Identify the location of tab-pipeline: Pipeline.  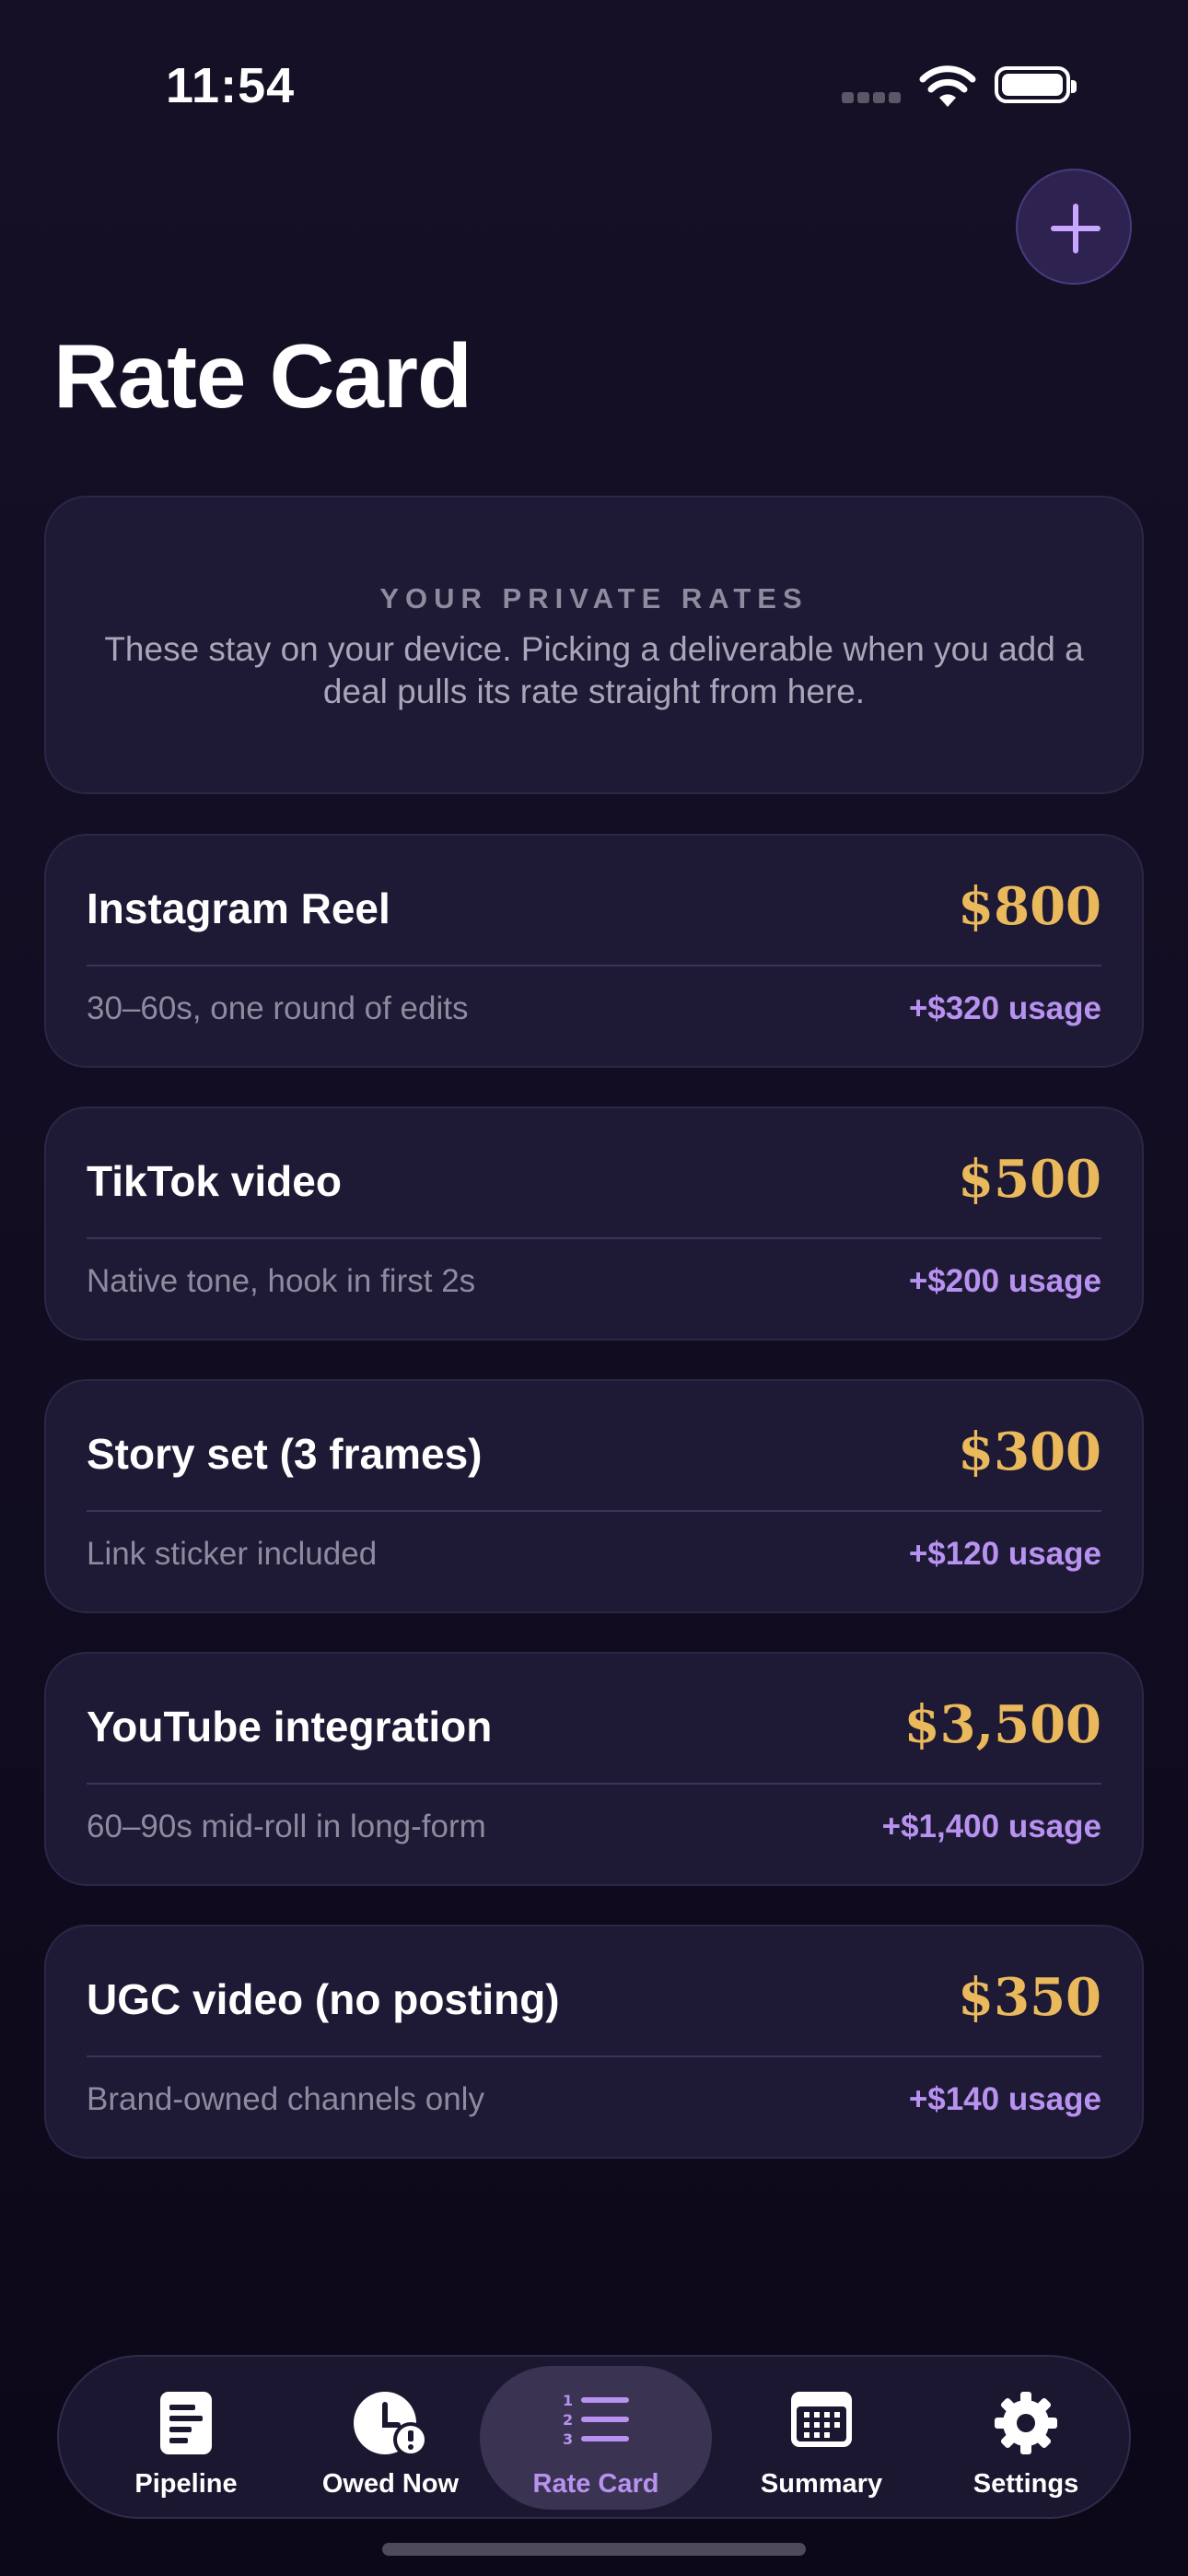
(186, 2438).